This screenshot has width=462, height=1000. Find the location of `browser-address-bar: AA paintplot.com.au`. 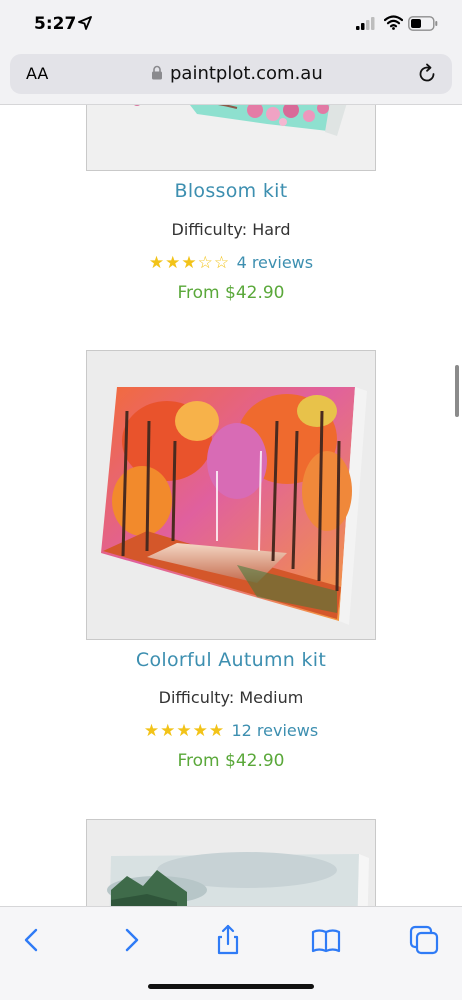

browser-address-bar: AA paintplot.com.au is located at coordinates (231, 77).